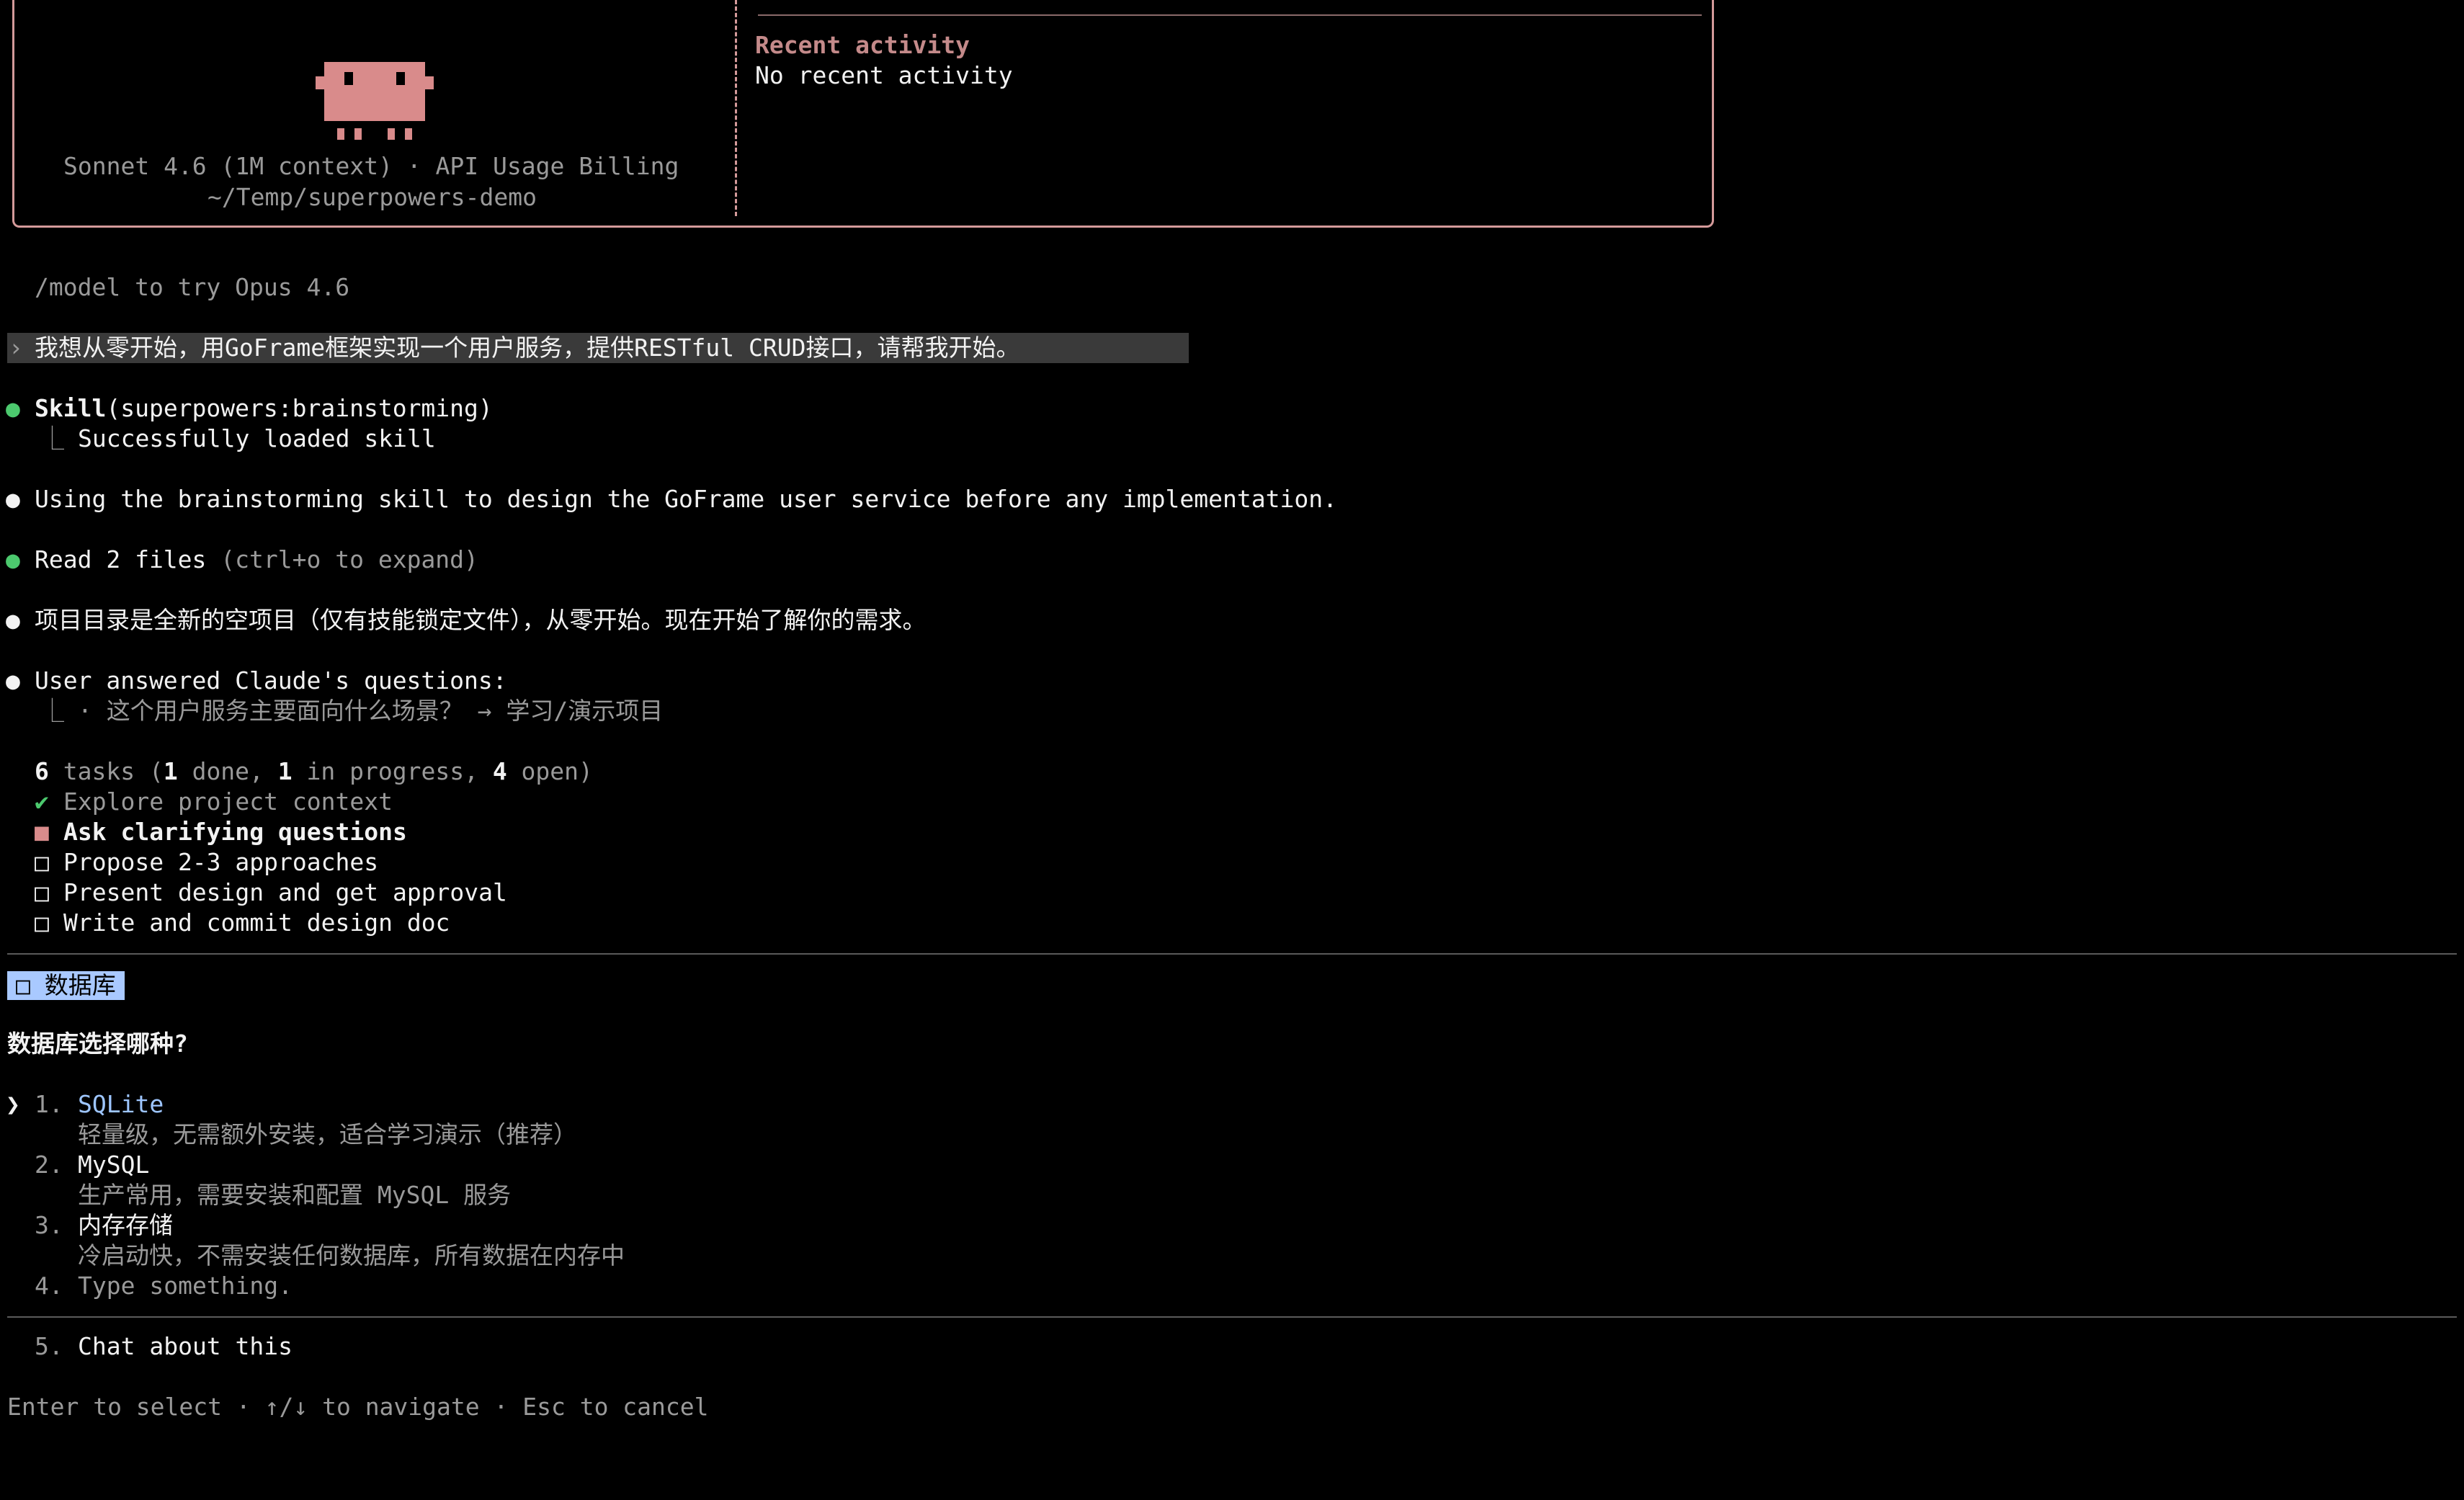 Image resolution: width=2464 pixels, height=1500 pixels. I want to click on claude-mascot-icon, so click(375, 101).